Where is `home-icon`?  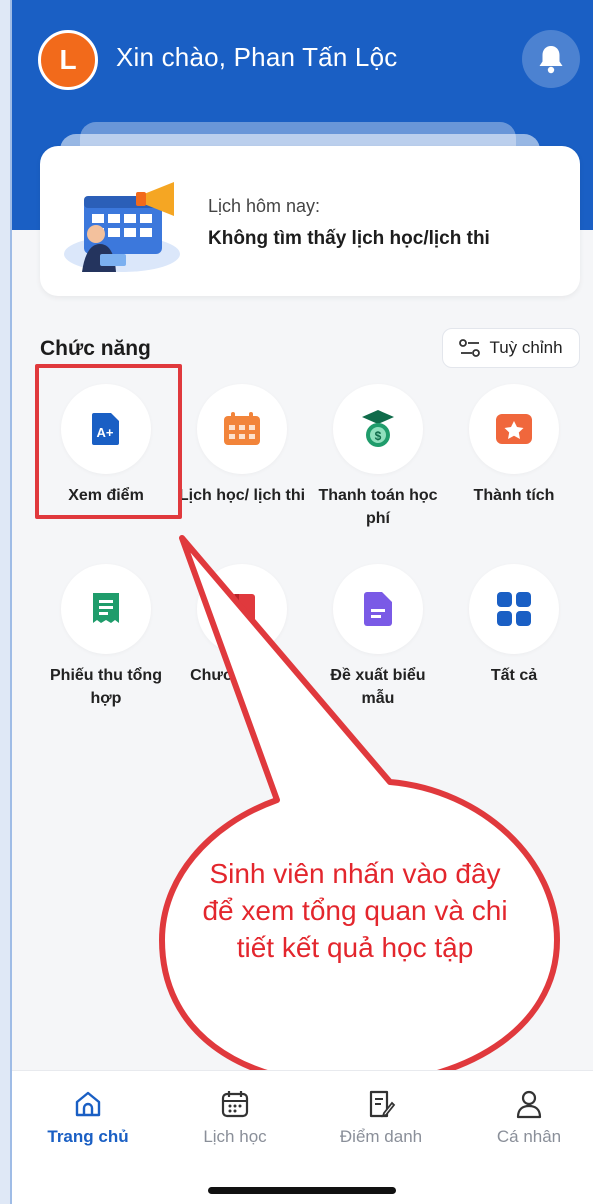 home-icon is located at coordinates (88, 1104).